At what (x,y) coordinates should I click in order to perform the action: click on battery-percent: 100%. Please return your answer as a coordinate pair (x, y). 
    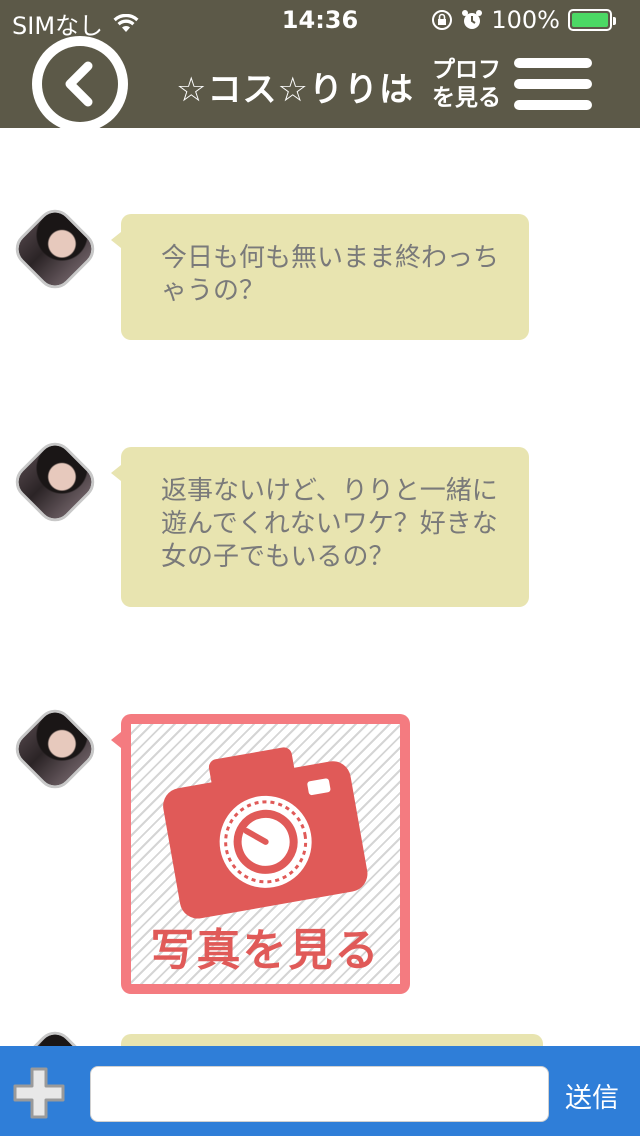
    Looking at the image, I should click on (525, 20).